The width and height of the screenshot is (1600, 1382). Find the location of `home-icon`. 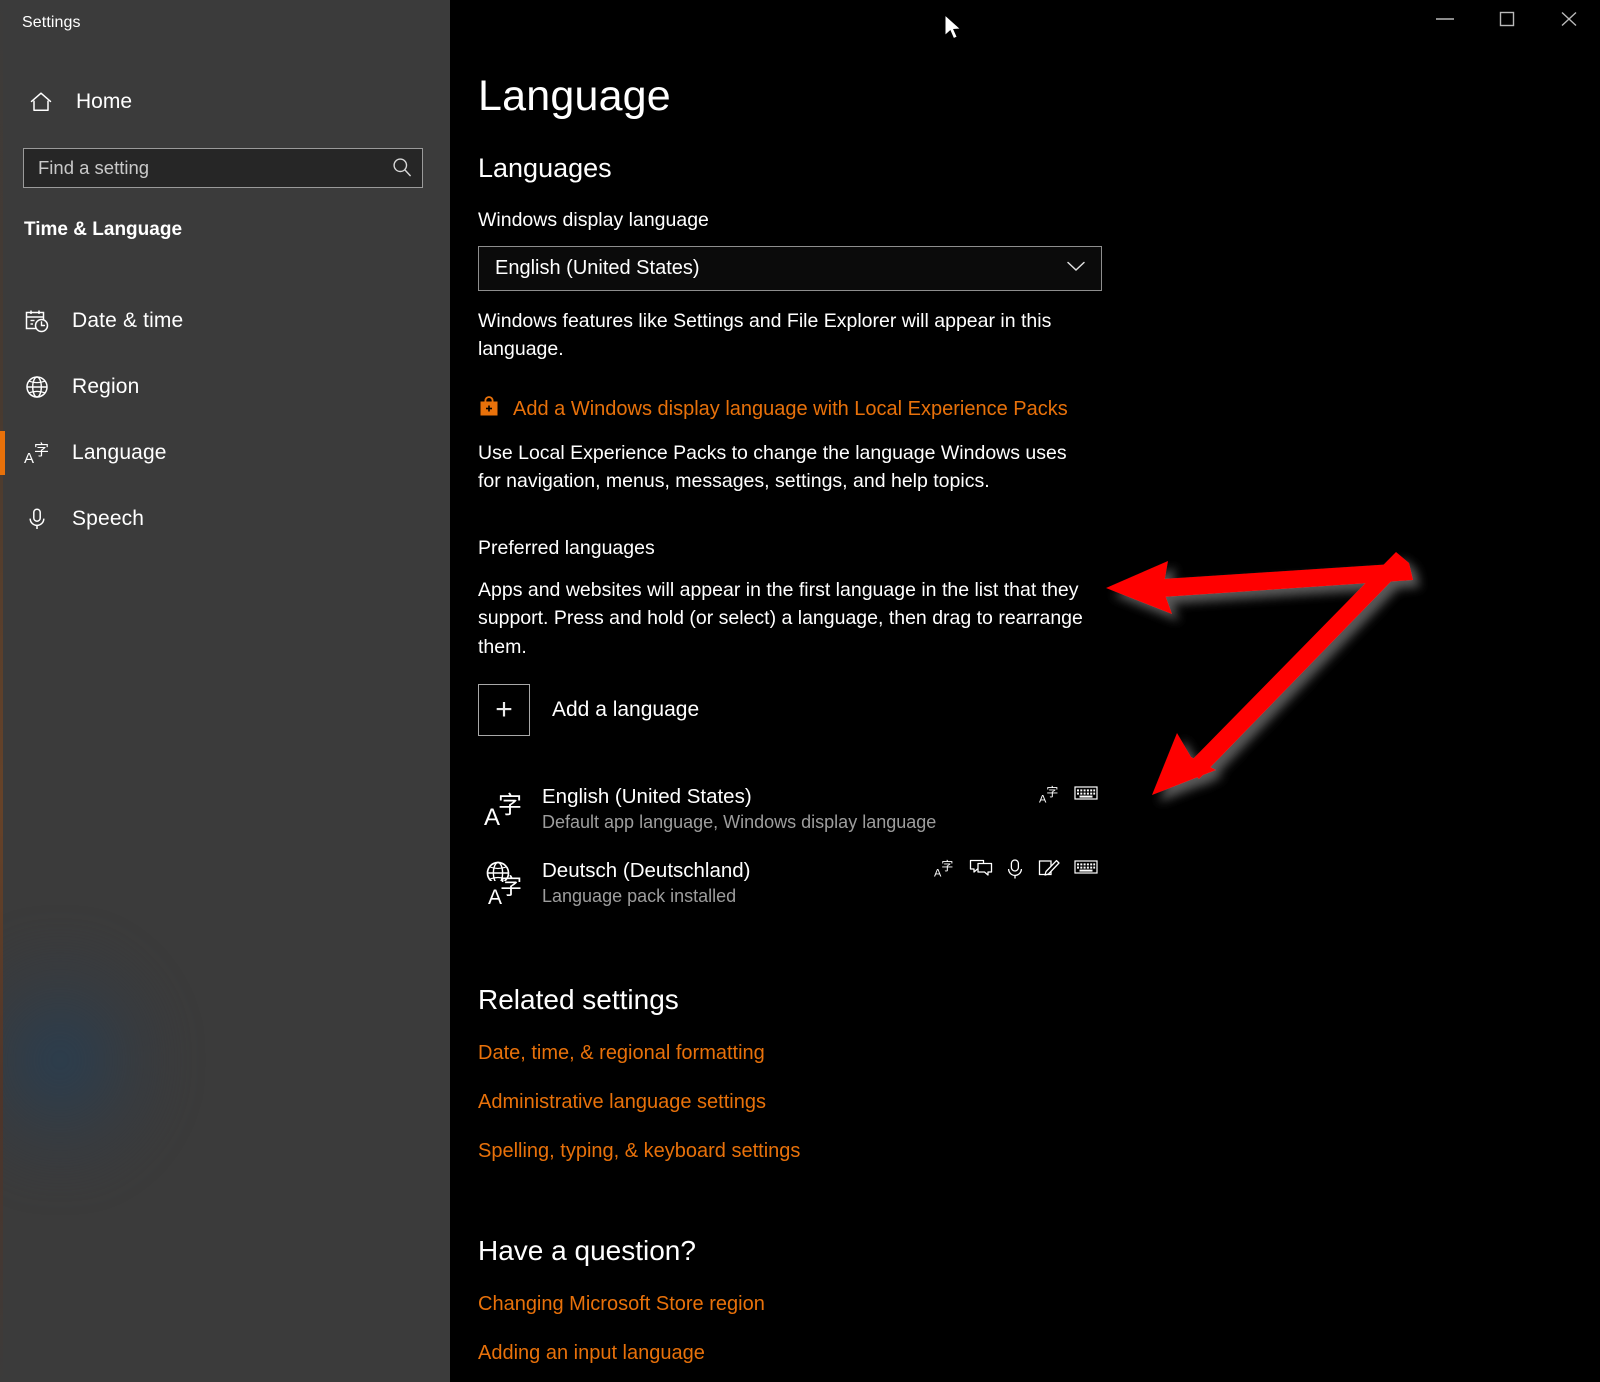

home-icon is located at coordinates (41, 102).